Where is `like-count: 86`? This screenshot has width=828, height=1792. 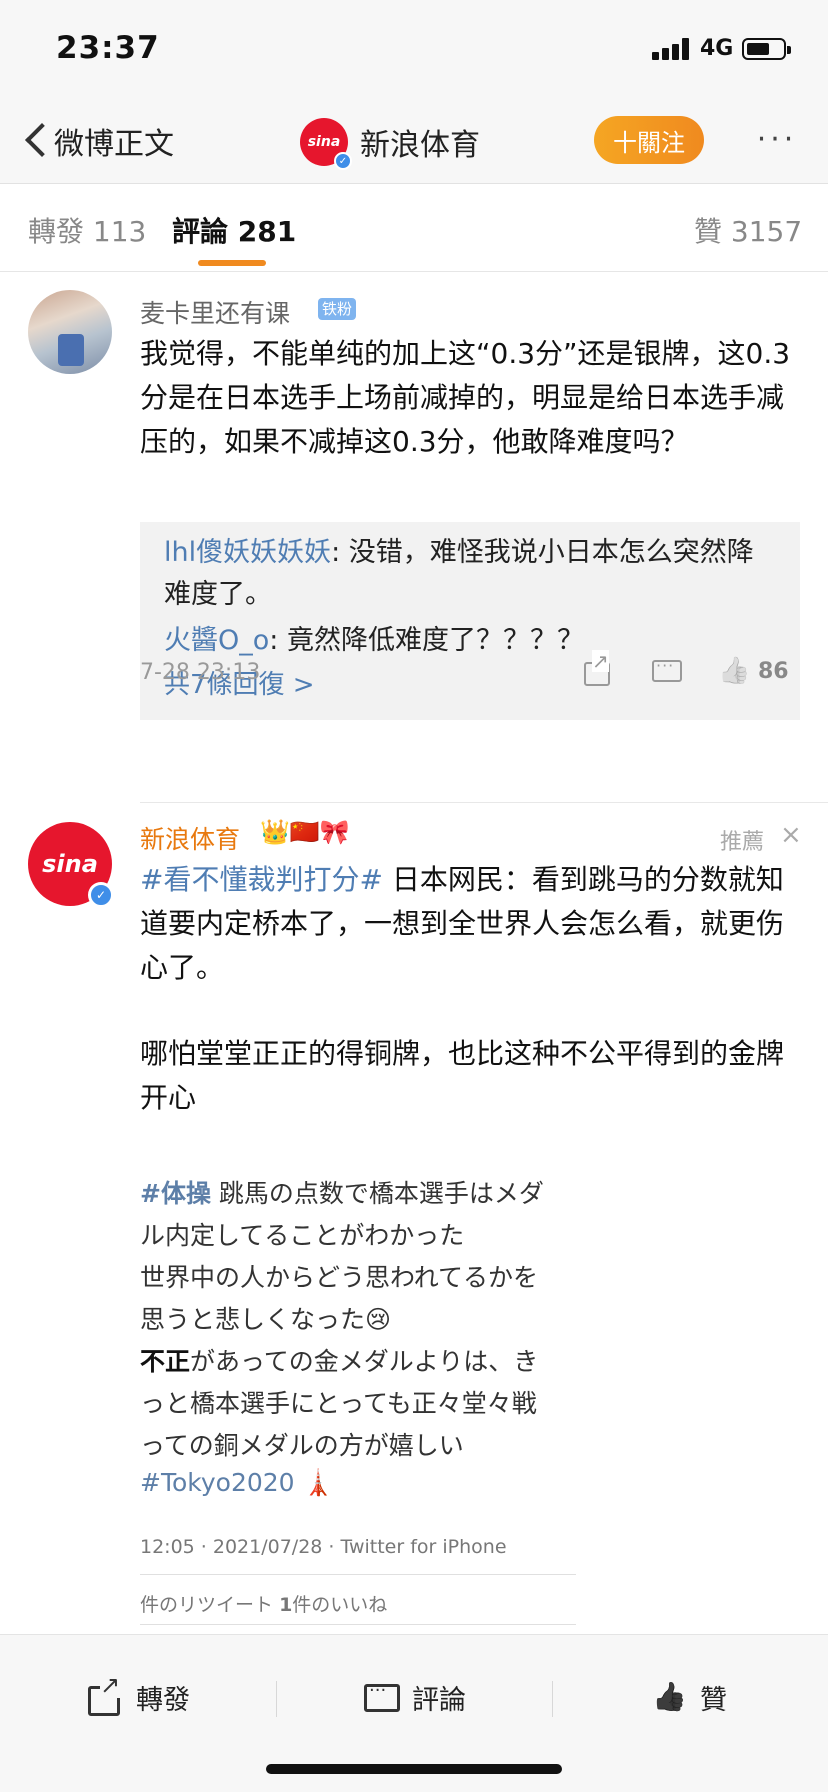 like-count: 86 is located at coordinates (773, 671).